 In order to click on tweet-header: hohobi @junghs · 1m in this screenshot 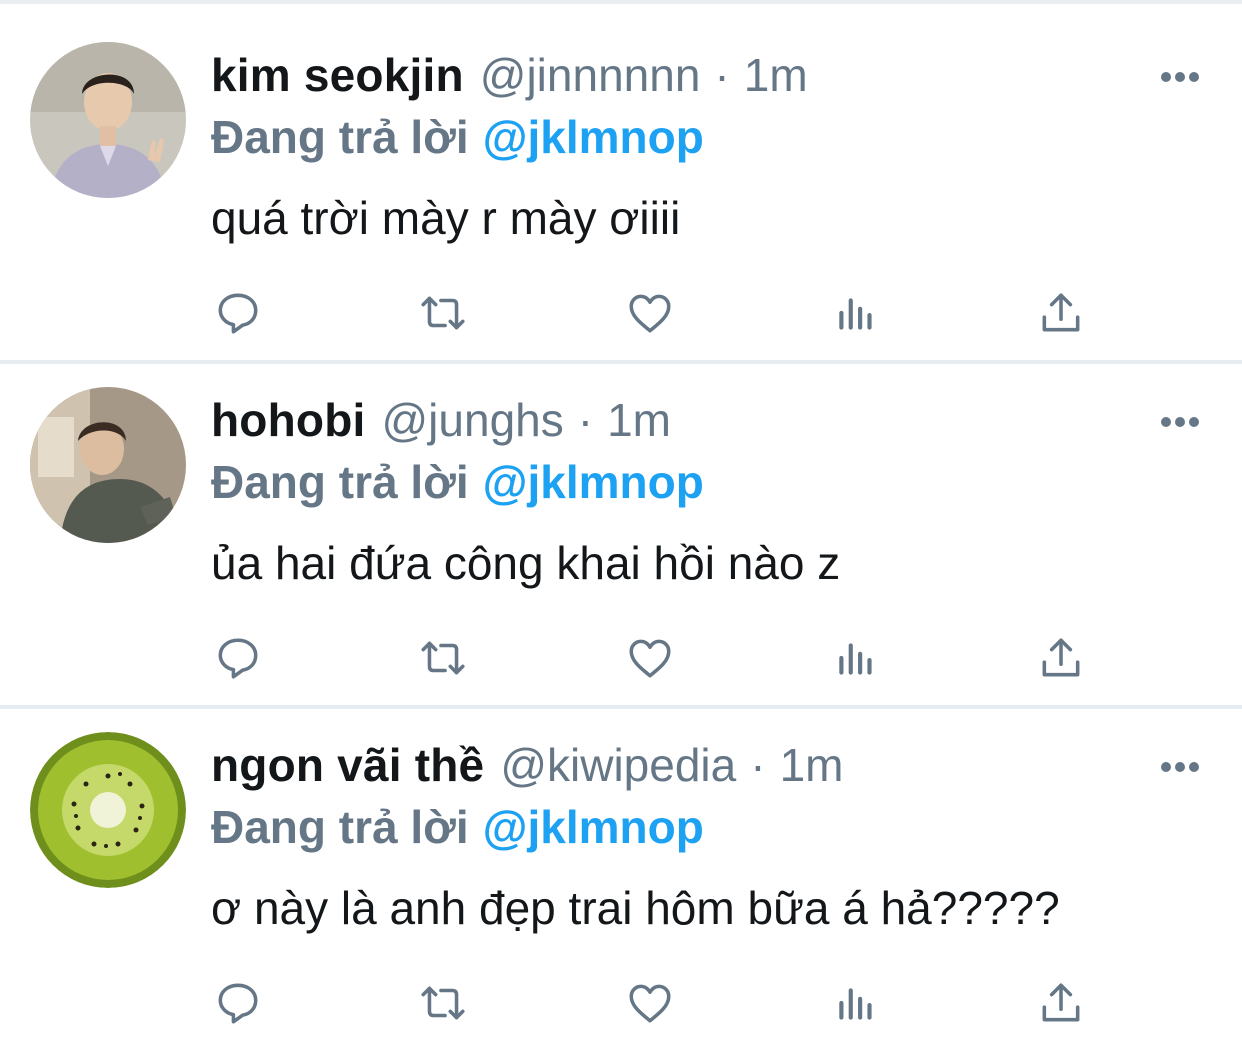, I will do `click(441, 420)`.